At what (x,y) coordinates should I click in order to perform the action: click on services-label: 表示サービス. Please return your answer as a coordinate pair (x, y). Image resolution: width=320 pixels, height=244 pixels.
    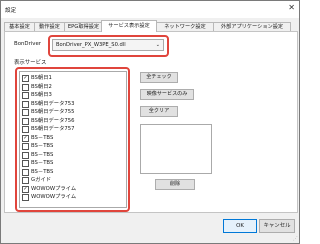
    Looking at the image, I should click on (30, 63).